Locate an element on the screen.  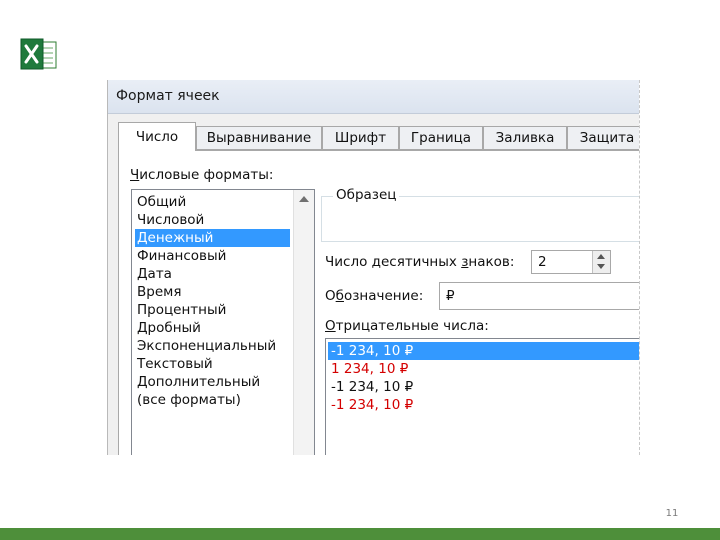
list-scrollbar is located at coordinates (303, 322).